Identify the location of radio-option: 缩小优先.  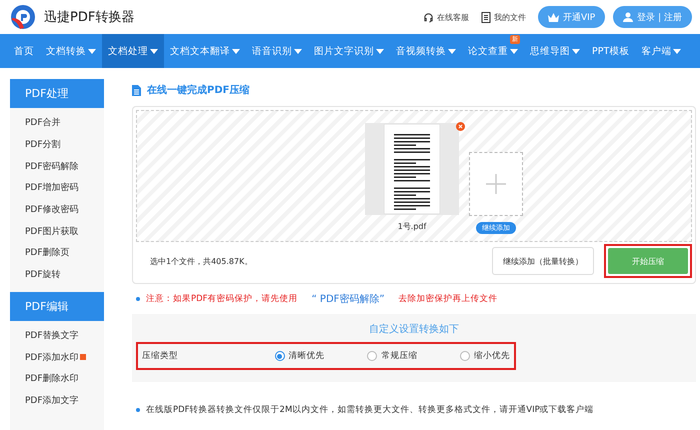
(485, 356).